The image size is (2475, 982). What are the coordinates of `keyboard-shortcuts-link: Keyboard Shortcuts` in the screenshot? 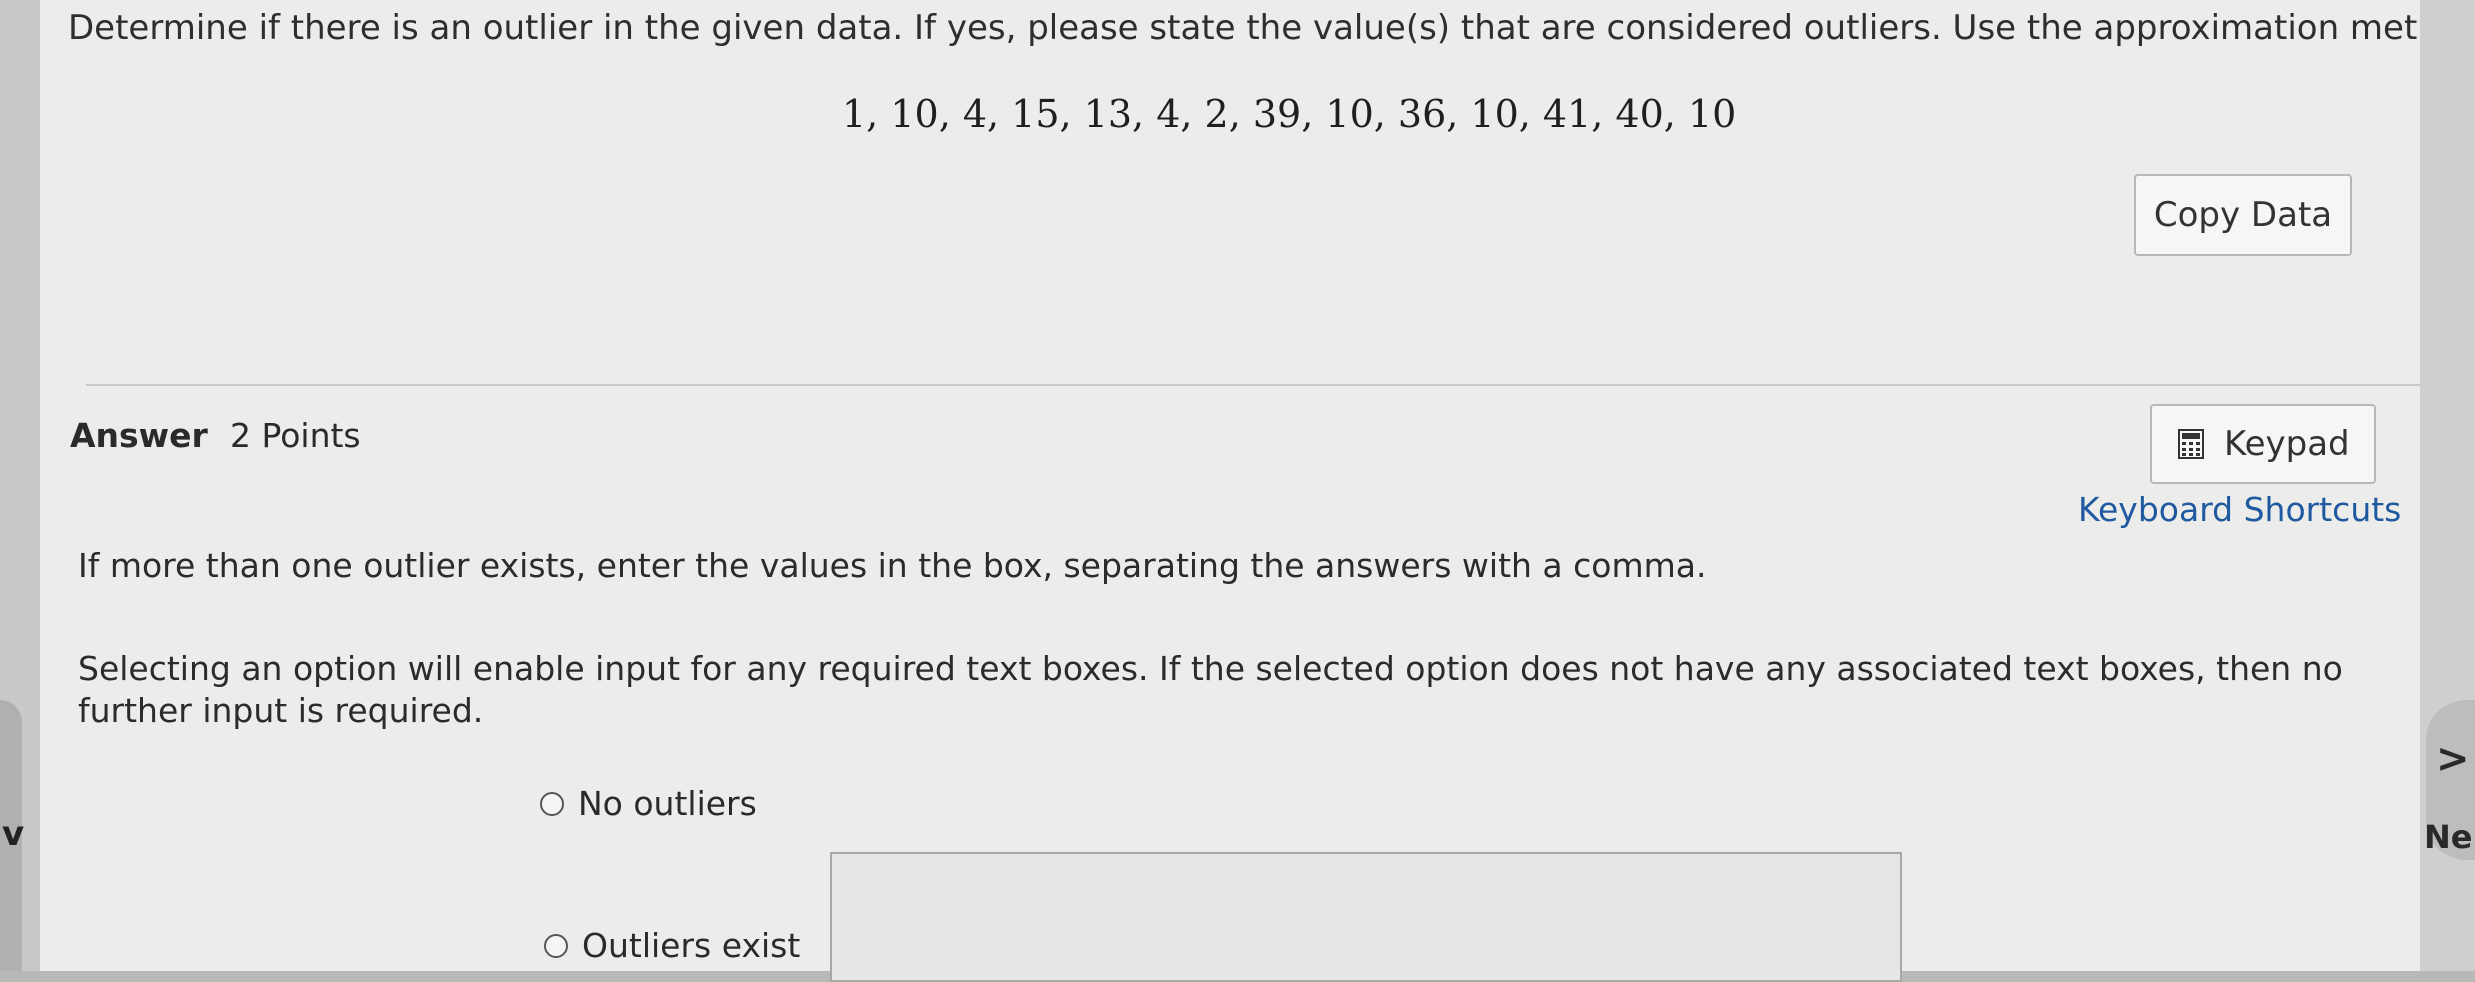 It's located at (2239, 509).